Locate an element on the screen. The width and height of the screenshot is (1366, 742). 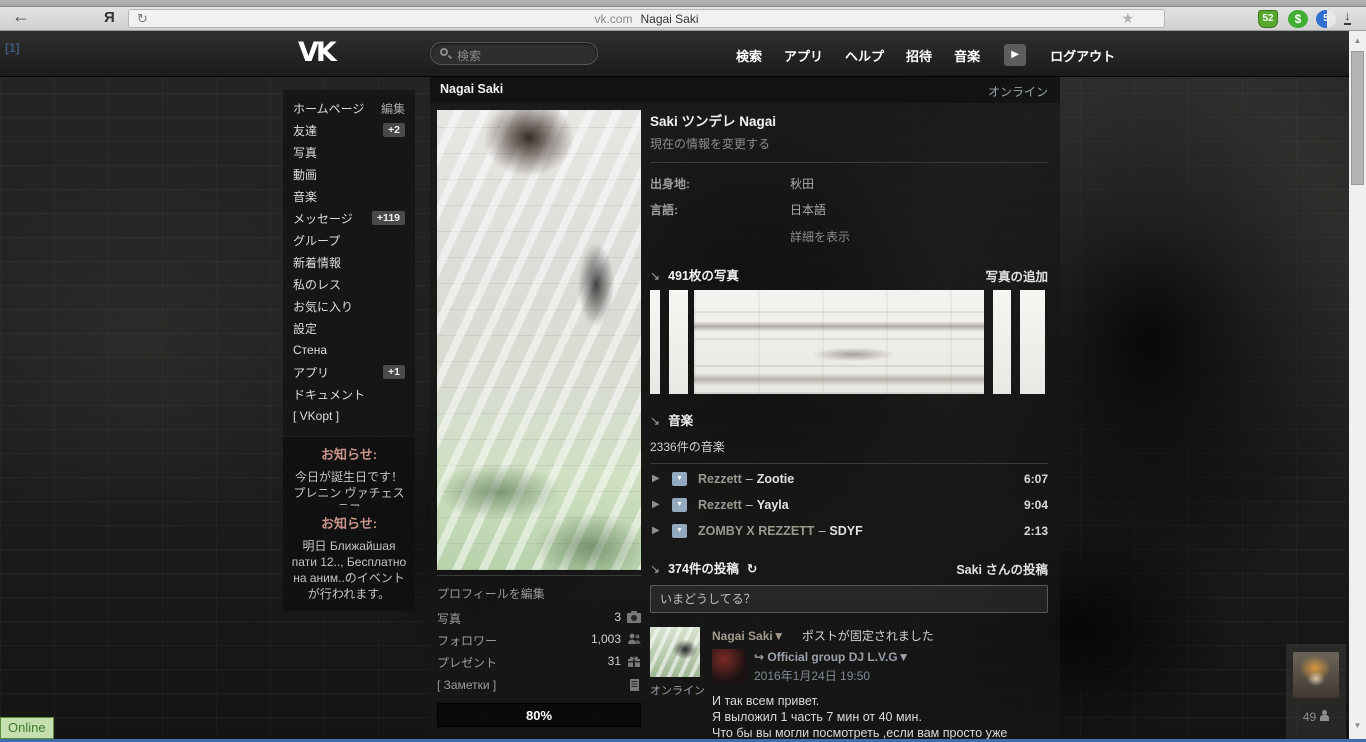
track-title: Yayla is located at coordinates (773, 505).